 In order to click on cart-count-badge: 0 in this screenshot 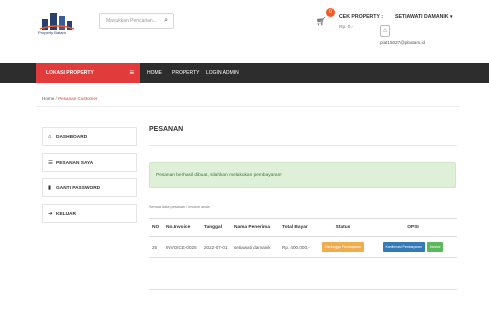, I will do `click(330, 12)`.